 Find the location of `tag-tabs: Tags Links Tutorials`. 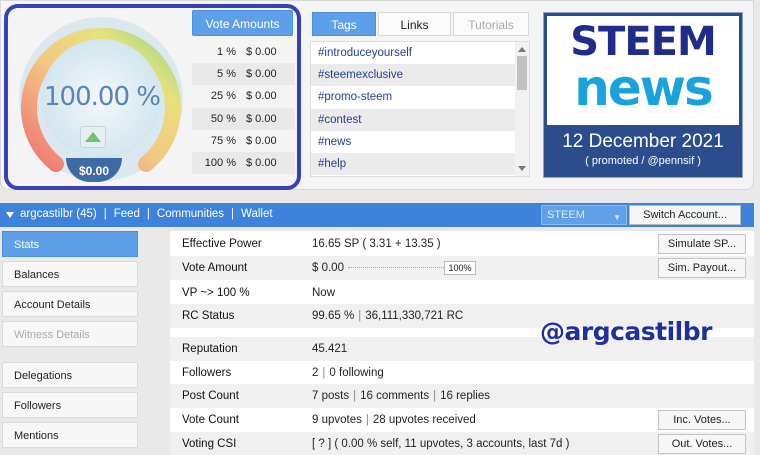

tag-tabs: Tags Links Tutorials is located at coordinates (421, 24).